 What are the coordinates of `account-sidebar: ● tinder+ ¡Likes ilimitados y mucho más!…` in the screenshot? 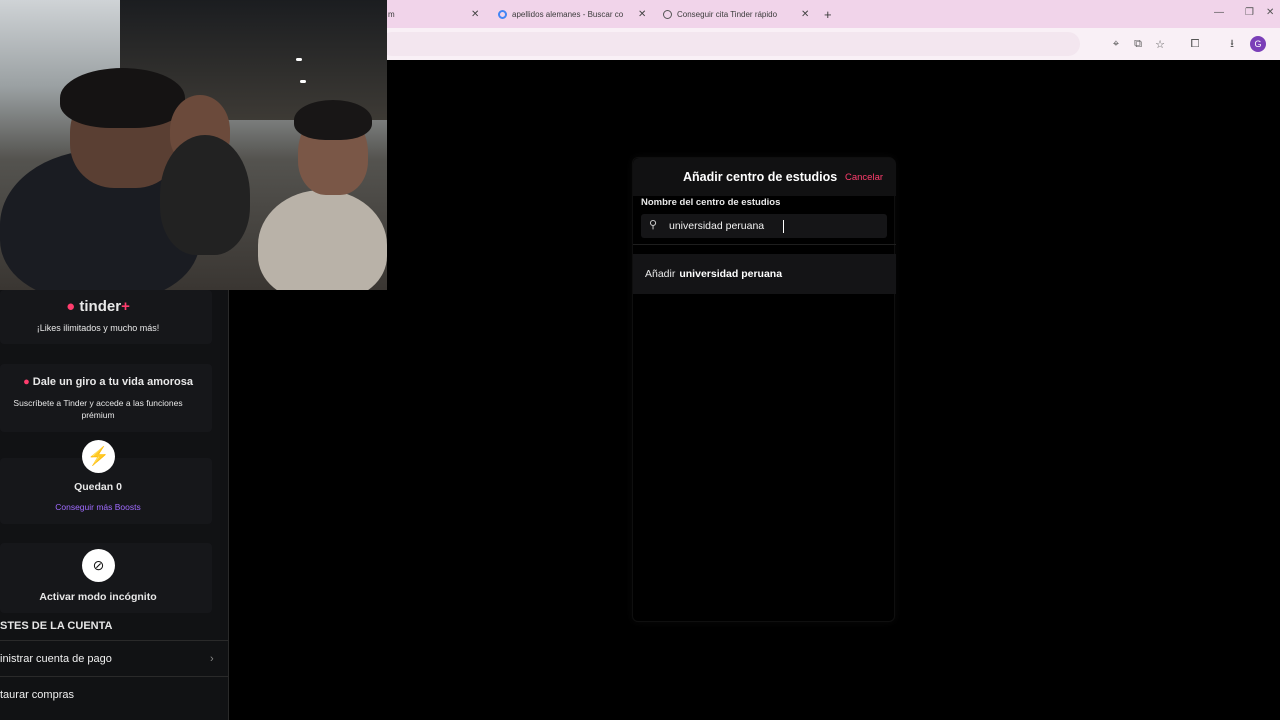 It's located at (114, 505).